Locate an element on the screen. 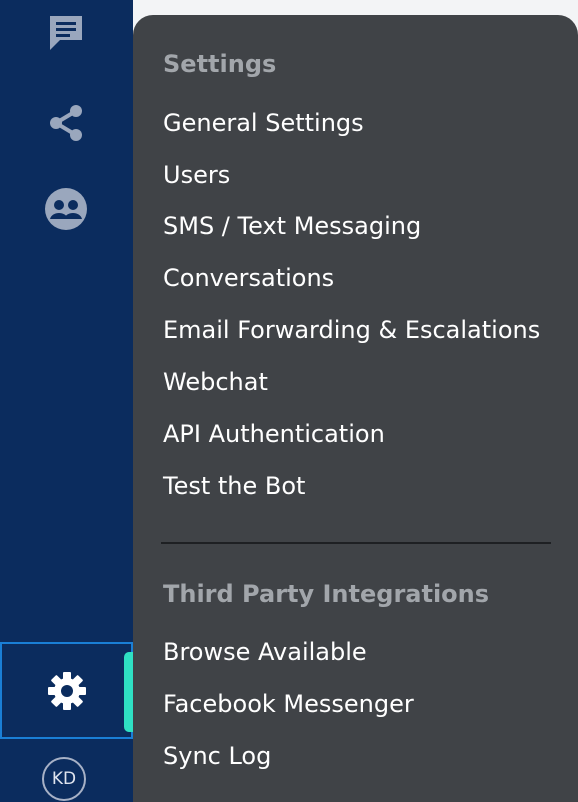 The height and width of the screenshot is (802, 578). avatar: KD is located at coordinates (64, 779).